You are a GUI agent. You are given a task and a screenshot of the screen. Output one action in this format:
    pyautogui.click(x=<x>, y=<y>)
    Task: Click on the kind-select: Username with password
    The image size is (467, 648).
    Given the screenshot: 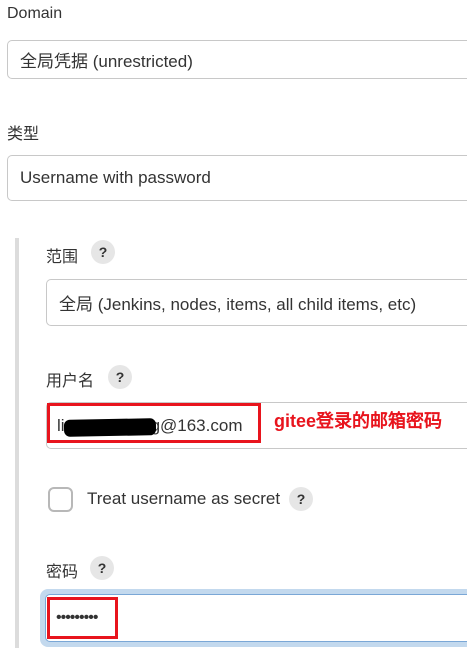 What is the action you would take?
    pyautogui.click(x=237, y=178)
    